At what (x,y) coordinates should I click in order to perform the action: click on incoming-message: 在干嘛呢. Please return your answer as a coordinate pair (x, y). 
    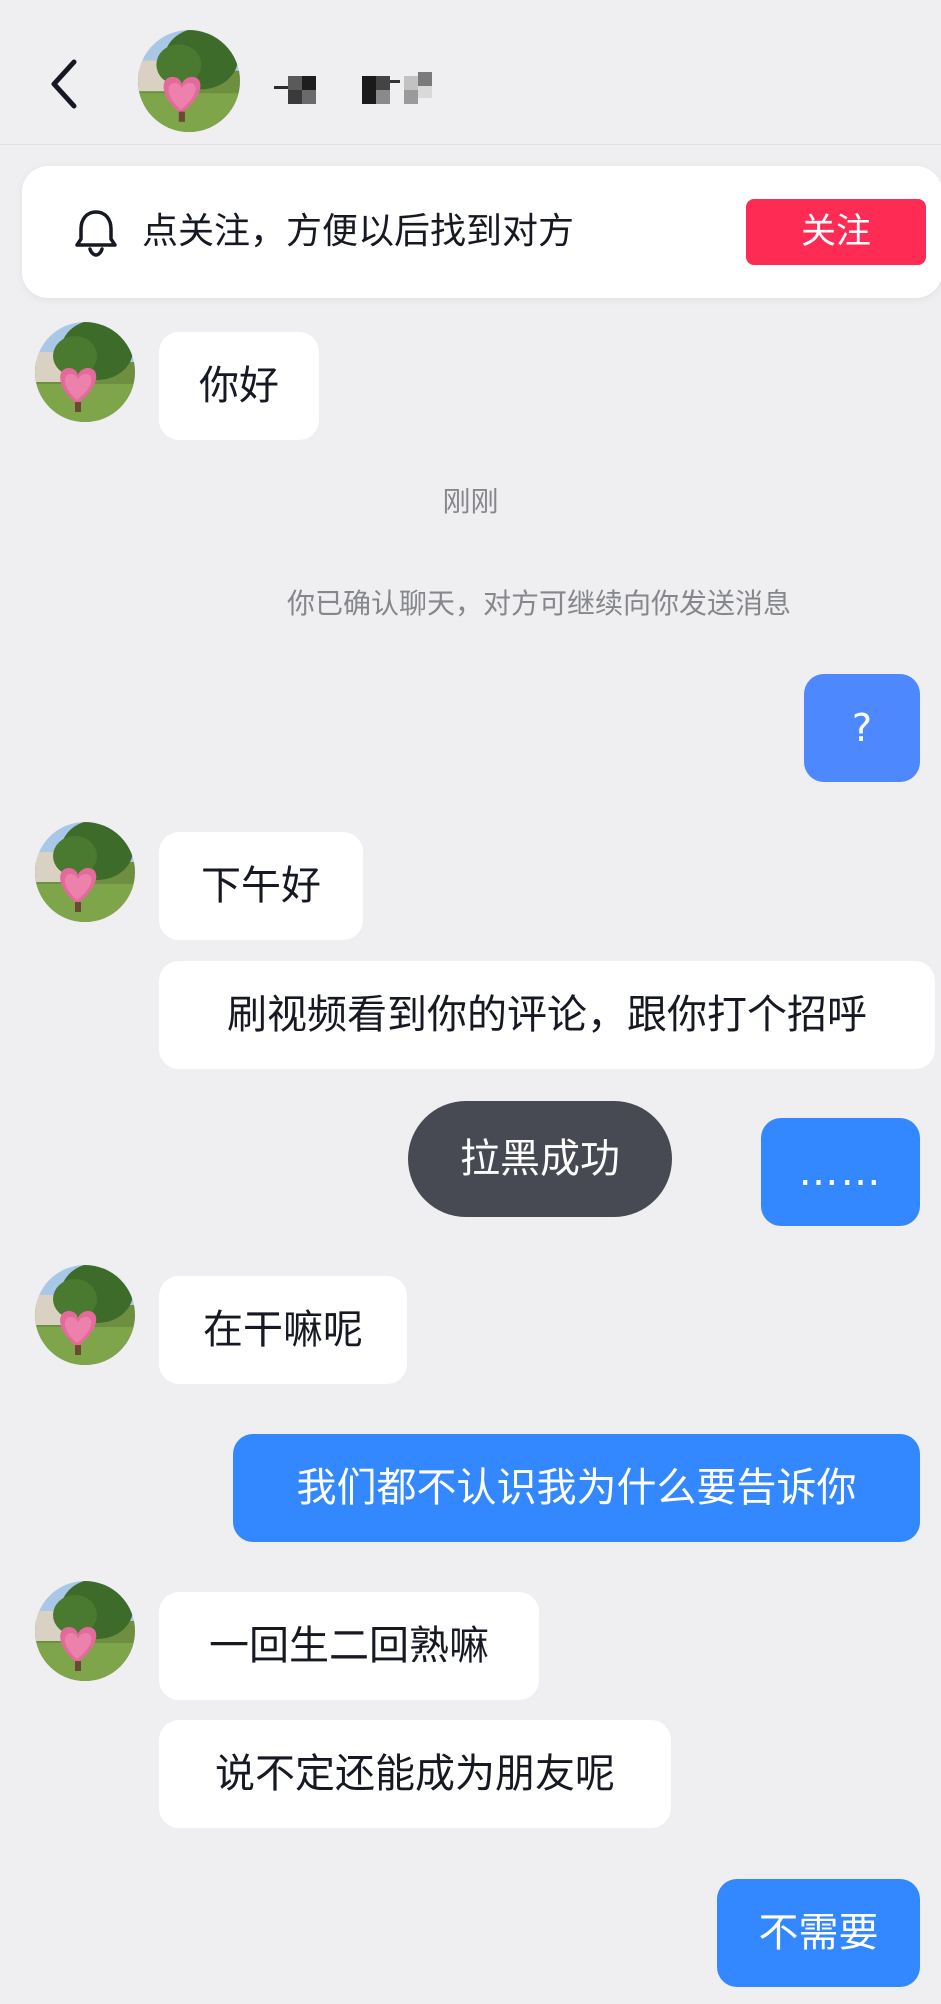
    Looking at the image, I should click on (283, 1330).